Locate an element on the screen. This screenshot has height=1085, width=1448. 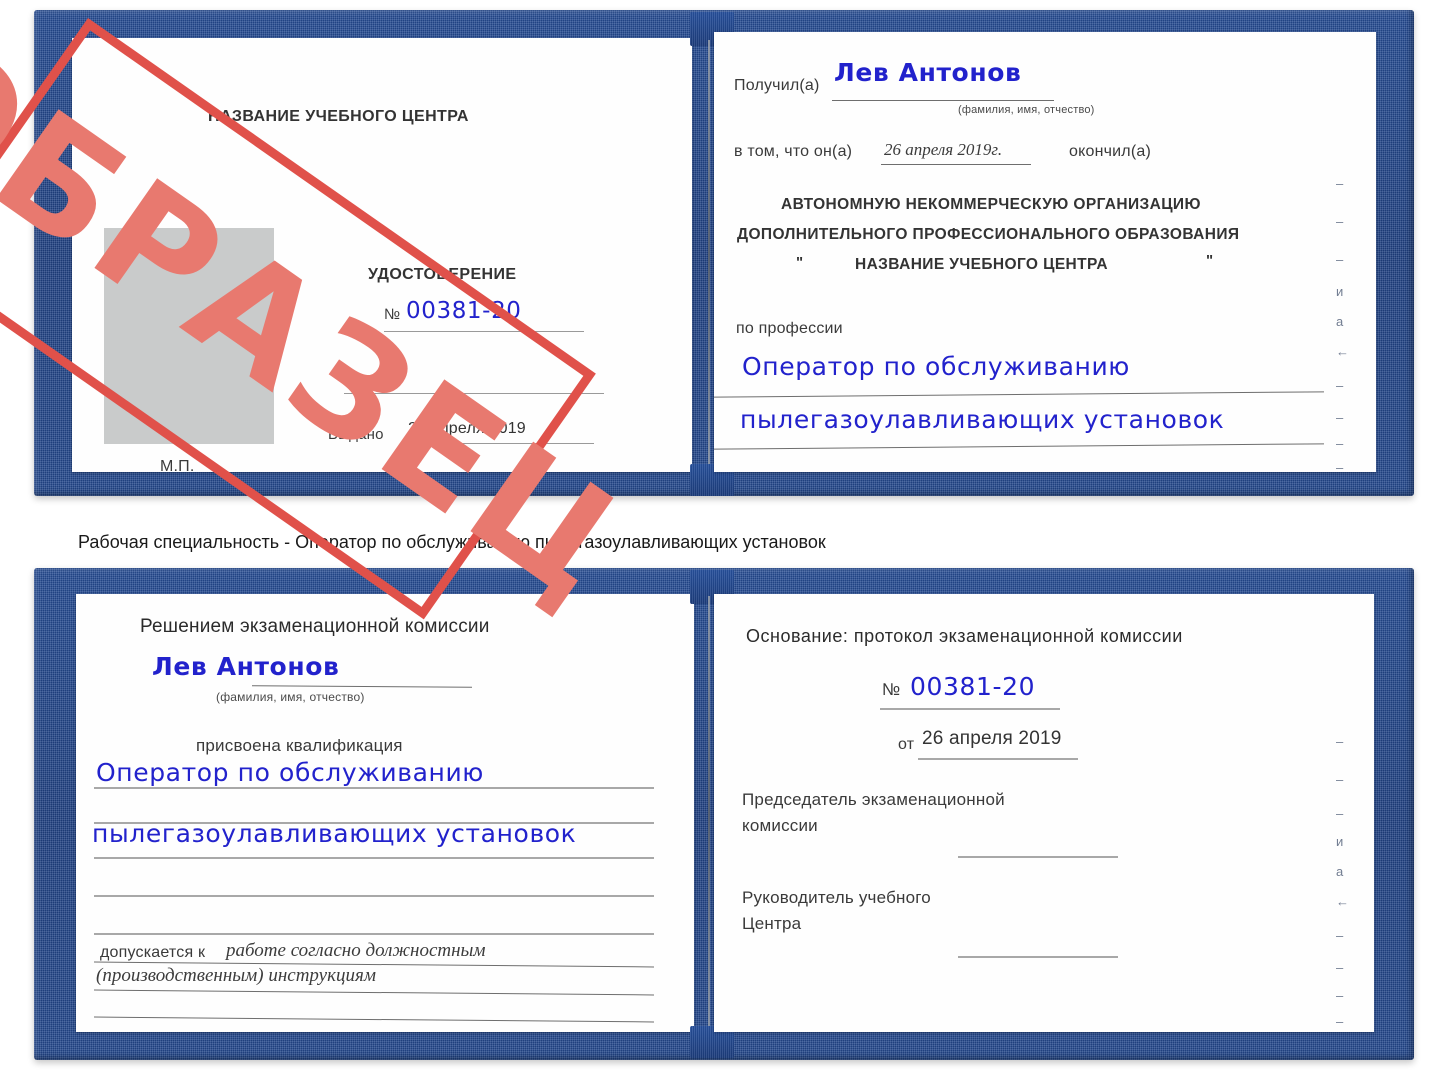
margin-ghost-1: – is located at coordinates (1340, 221).